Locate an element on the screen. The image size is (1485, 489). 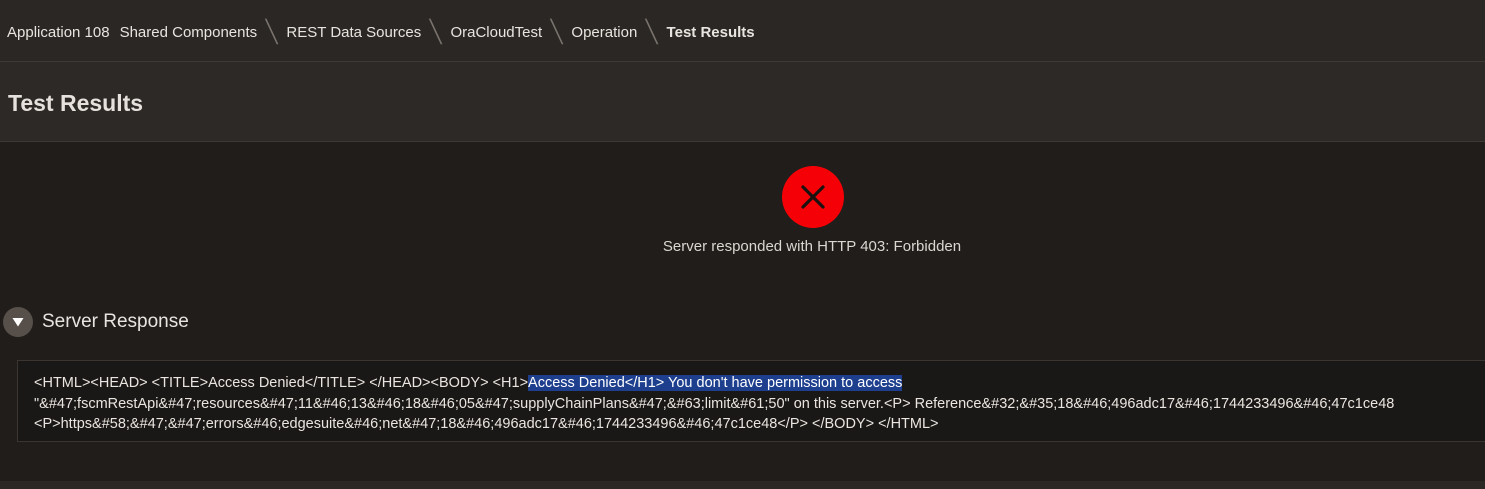
server-response-header: Server Response is located at coordinates (96, 322).